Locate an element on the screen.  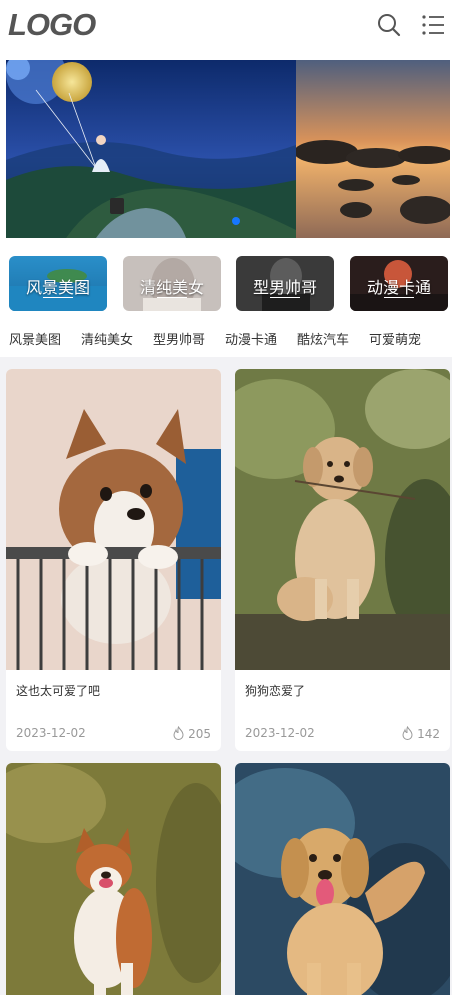
category-card-landscape: 风景美图 is located at coordinates (58, 283).